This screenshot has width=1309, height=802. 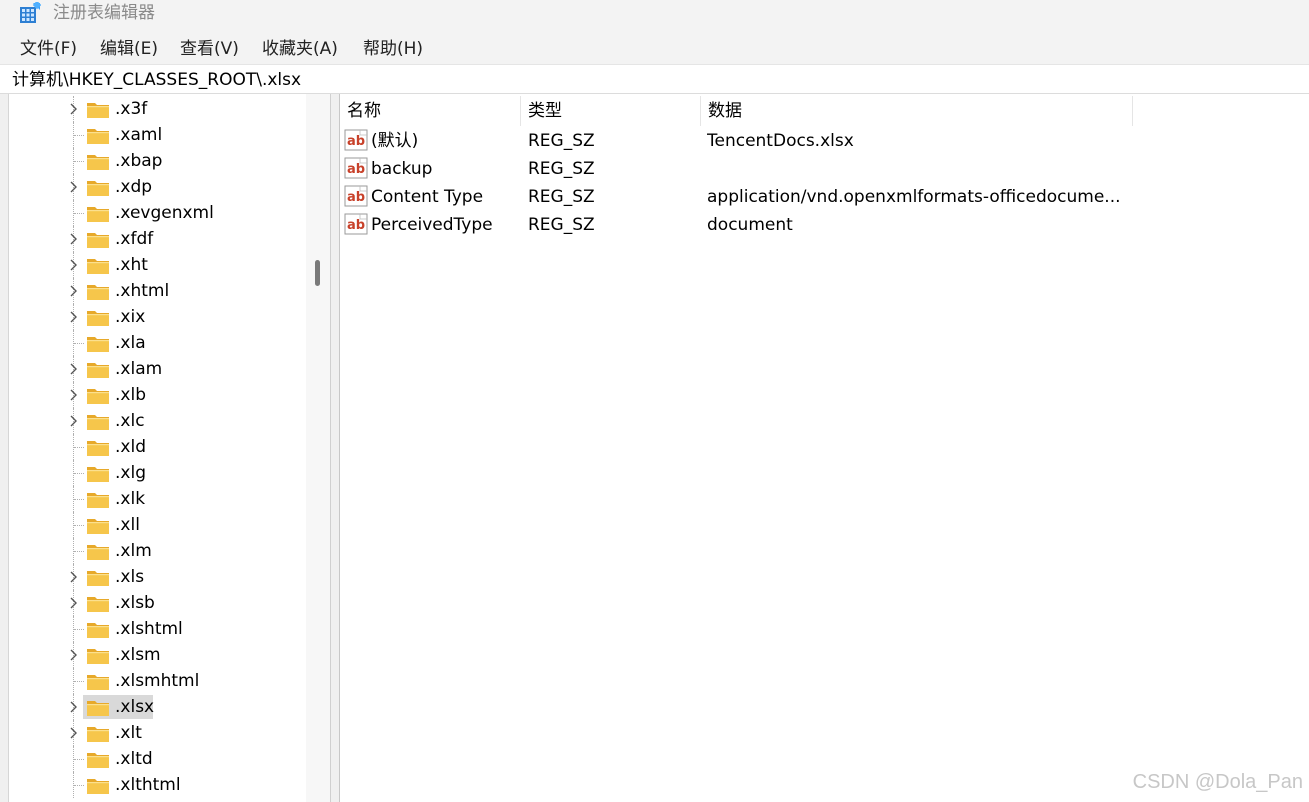 What do you see at coordinates (156, 80) in the screenshot?
I see `address-path: 计算机\HKEY_CLASSES_ROOT\.xlsx` at bounding box center [156, 80].